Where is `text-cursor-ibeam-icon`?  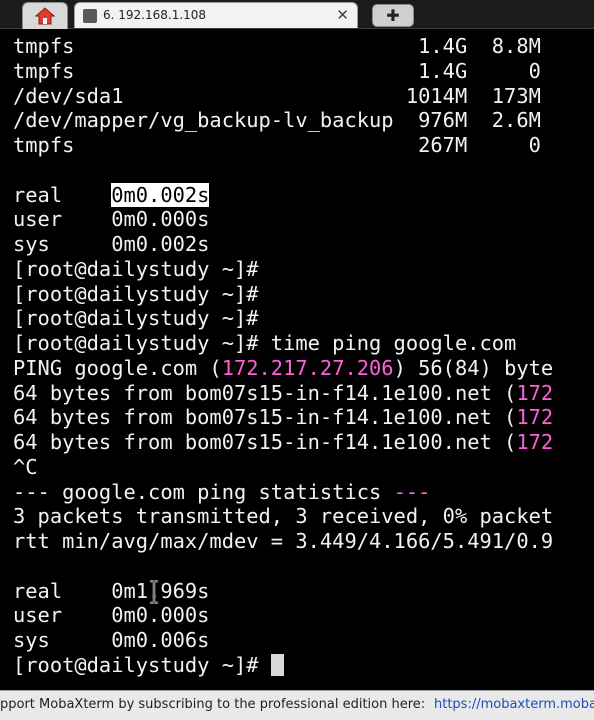
text-cursor-ibeam-icon is located at coordinates (154, 592).